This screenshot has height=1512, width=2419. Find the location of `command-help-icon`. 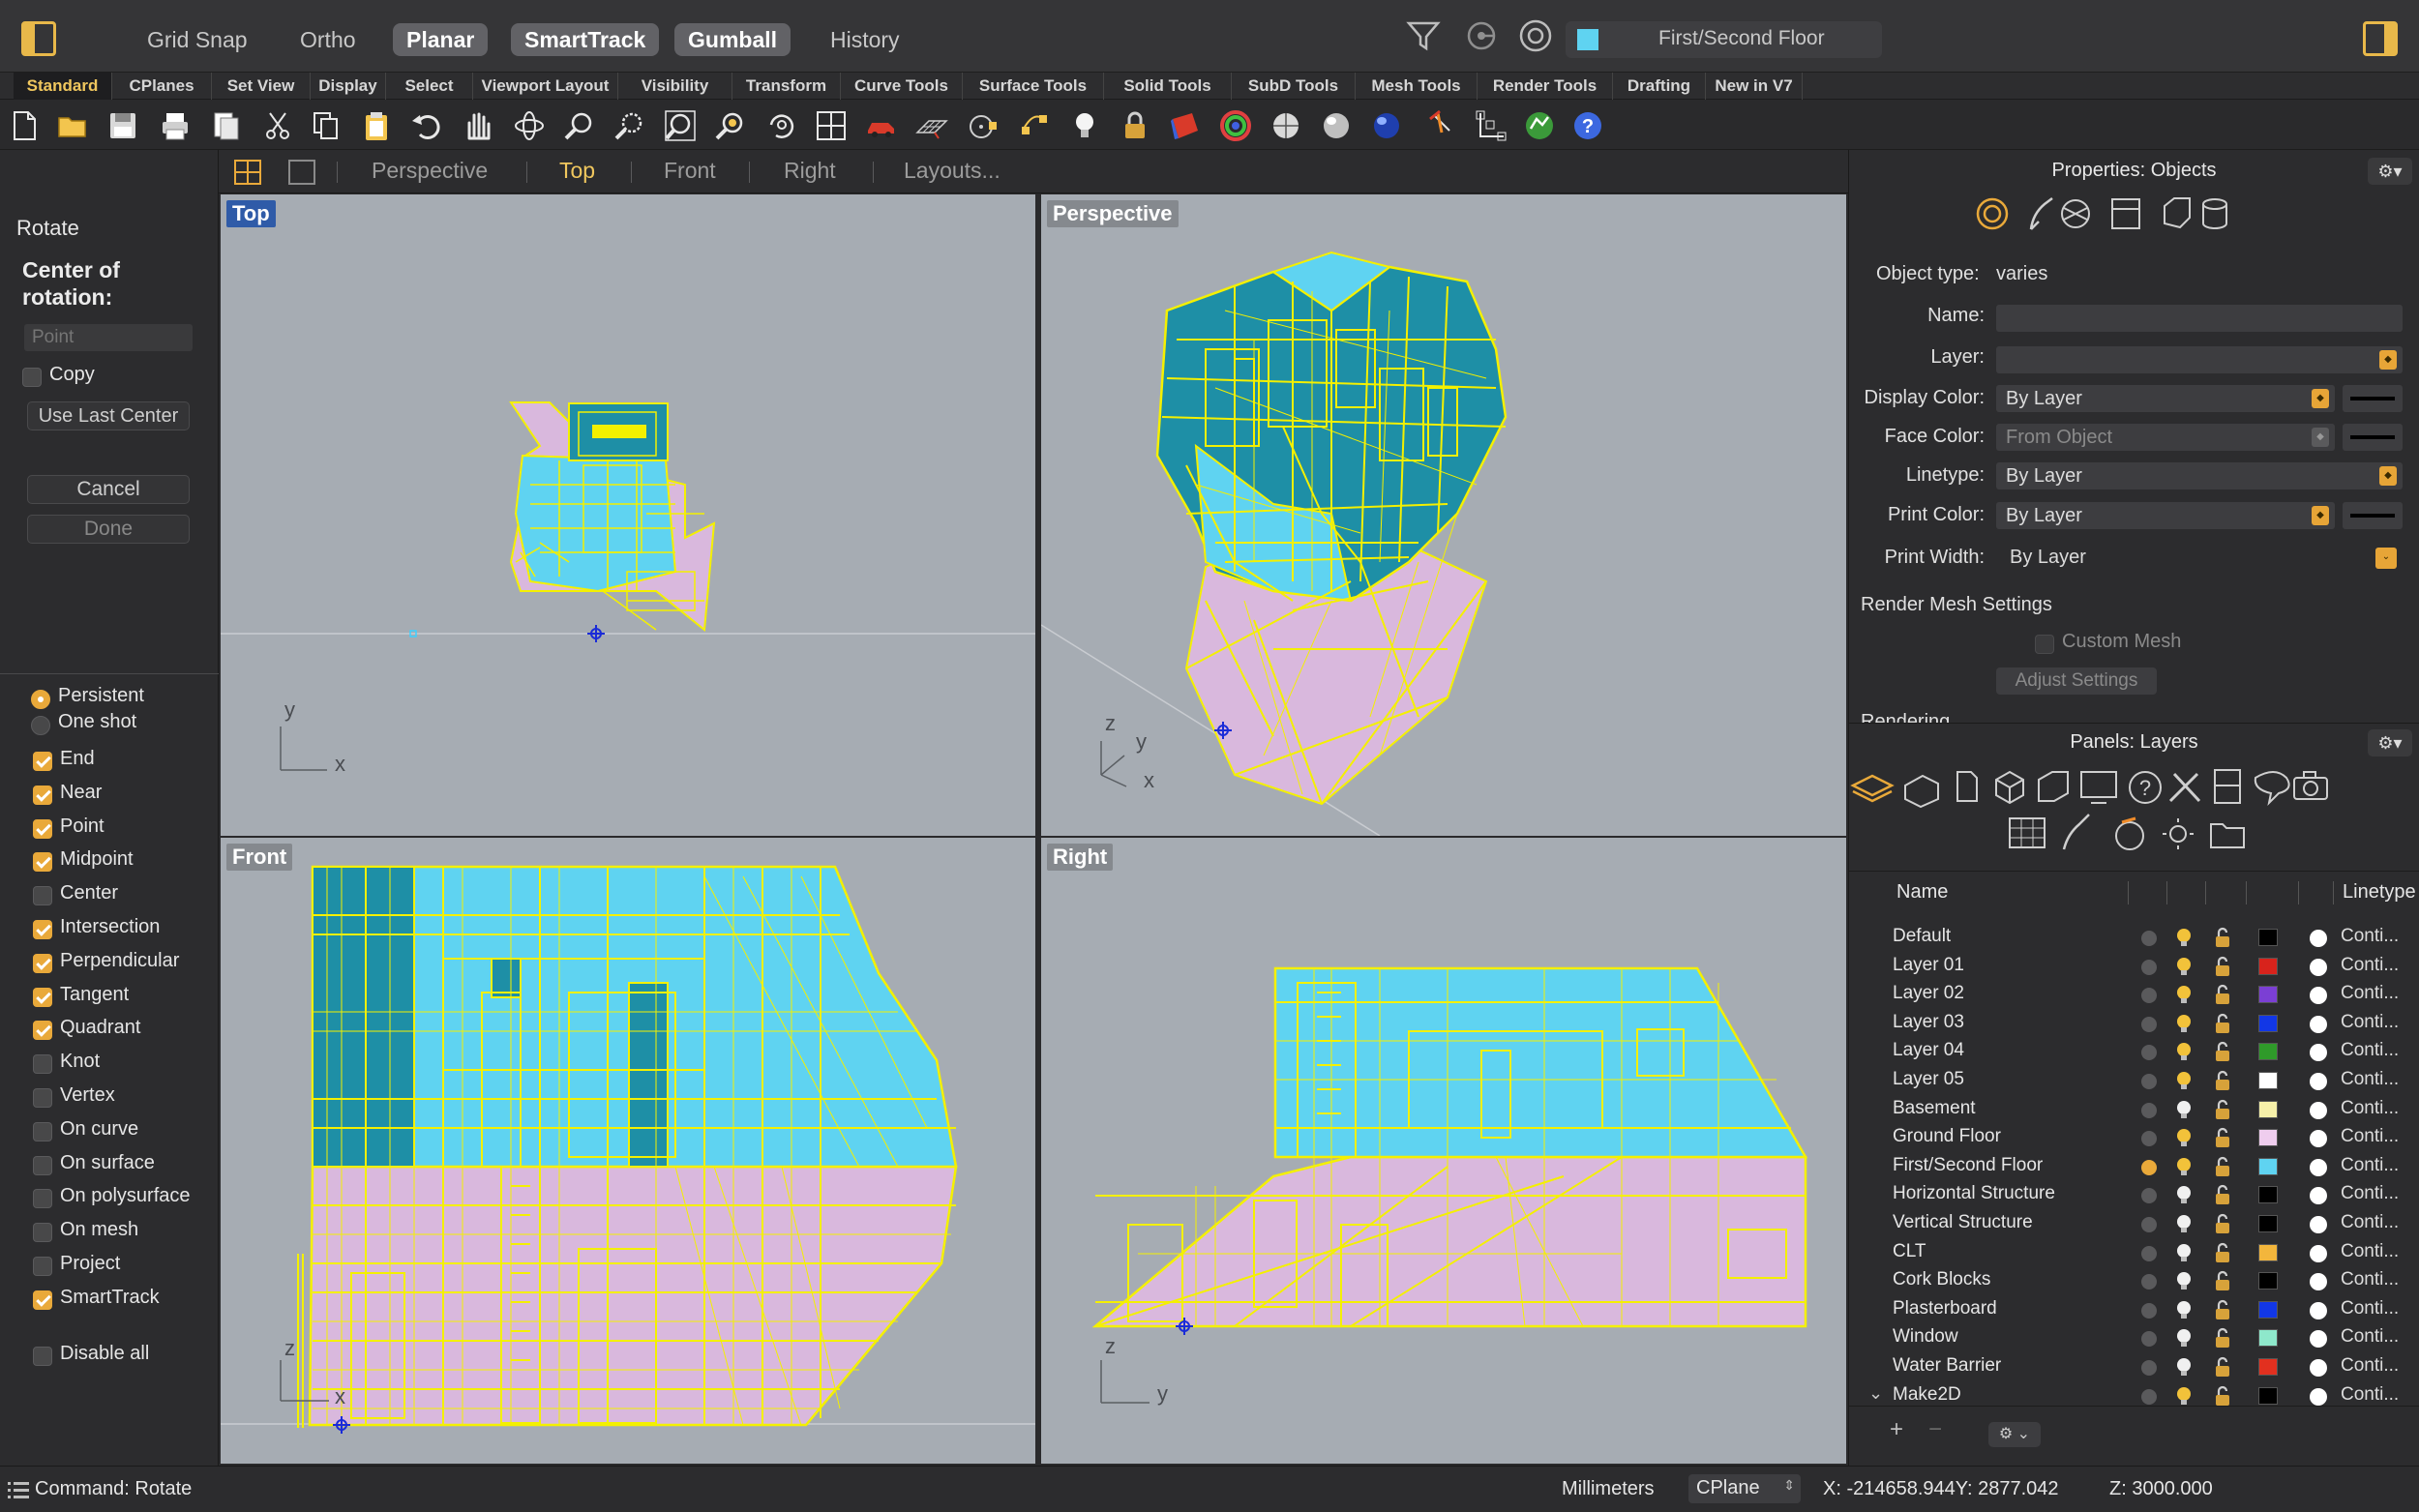

command-help-icon is located at coordinates (2272, 789).